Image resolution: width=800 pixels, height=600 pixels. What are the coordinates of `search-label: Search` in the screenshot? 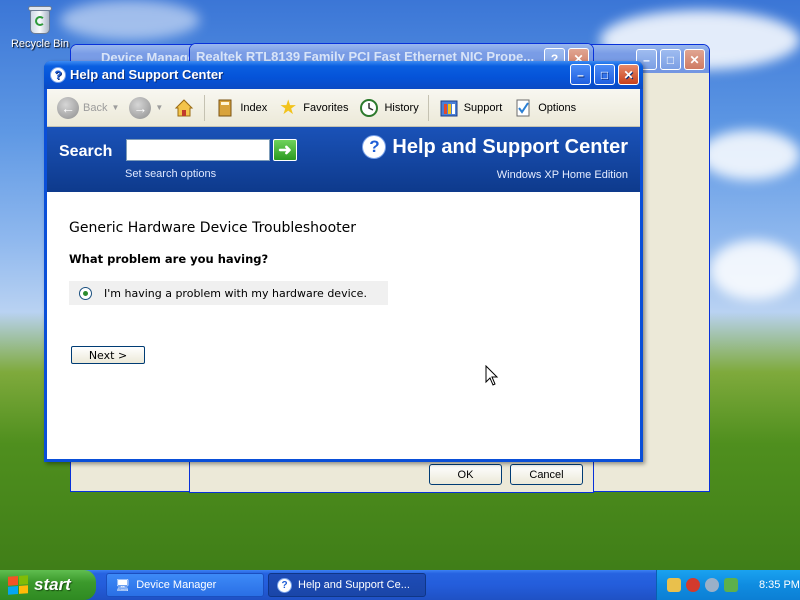 It's located at (86, 151).